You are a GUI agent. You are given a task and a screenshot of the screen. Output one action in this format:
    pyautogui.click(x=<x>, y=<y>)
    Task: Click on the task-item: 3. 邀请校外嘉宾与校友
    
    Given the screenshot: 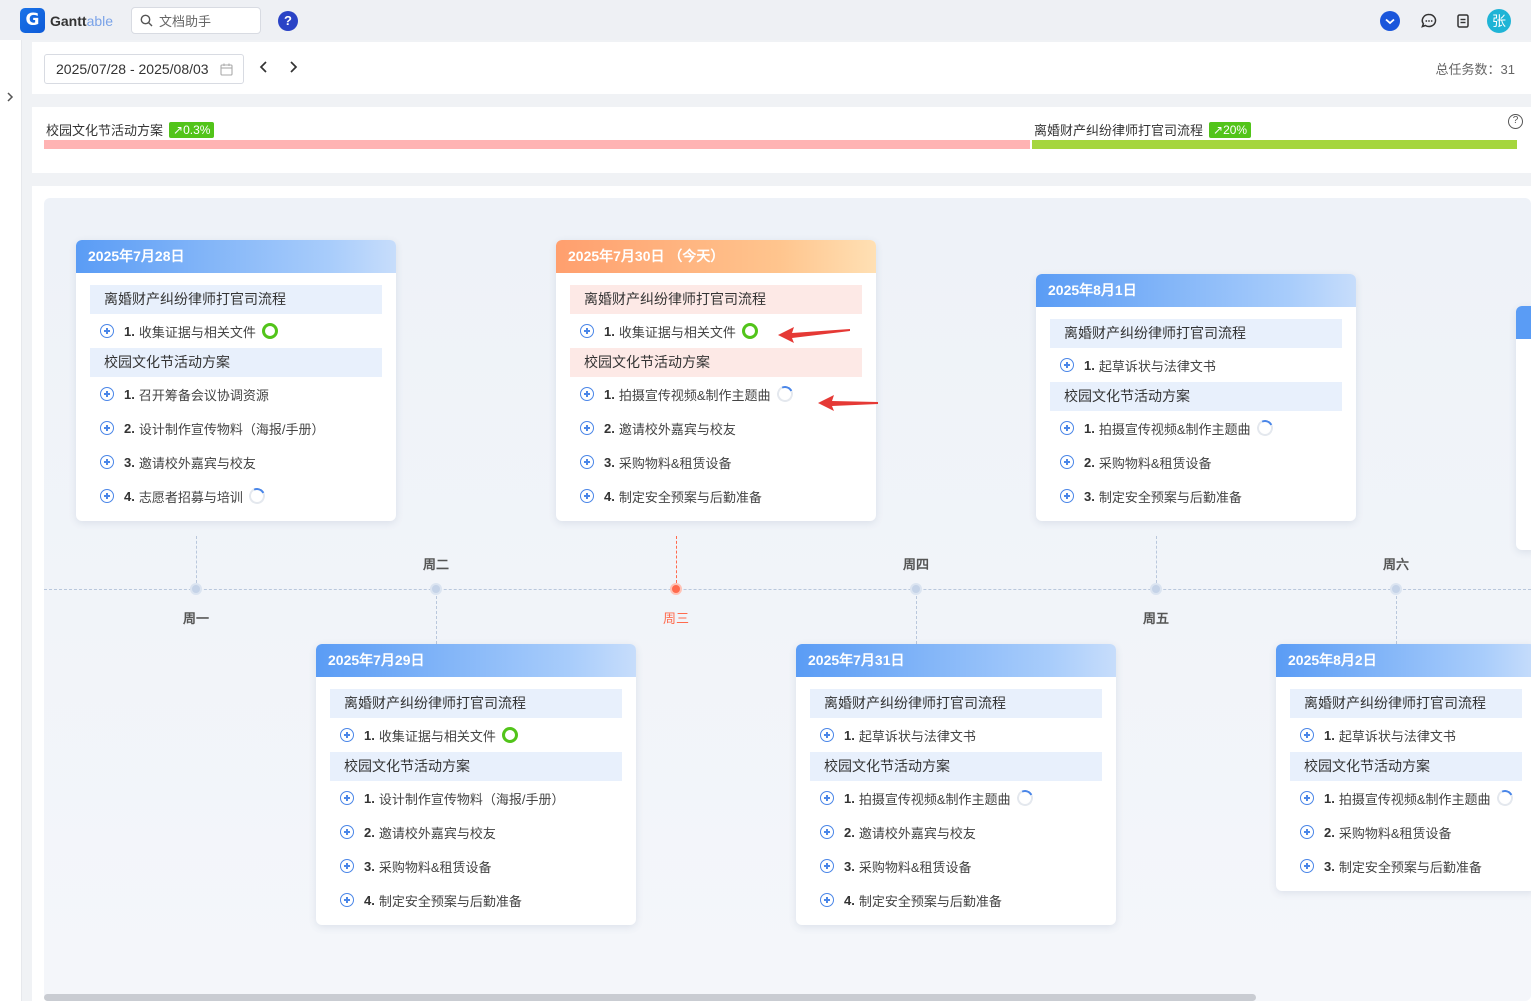 What is the action you would take?
    pyautogui.click(x=236, y=462)
    